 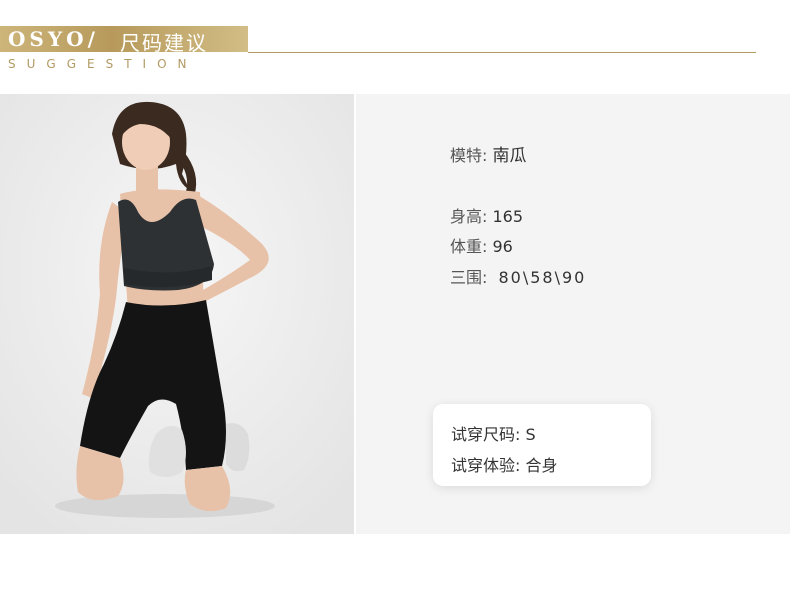 What do you see at coordinates (542, 445) in the screenshot?
I see `fit-card: 试穿尺码: S 试穿体验: 合身` at bounding box center [542, 445].